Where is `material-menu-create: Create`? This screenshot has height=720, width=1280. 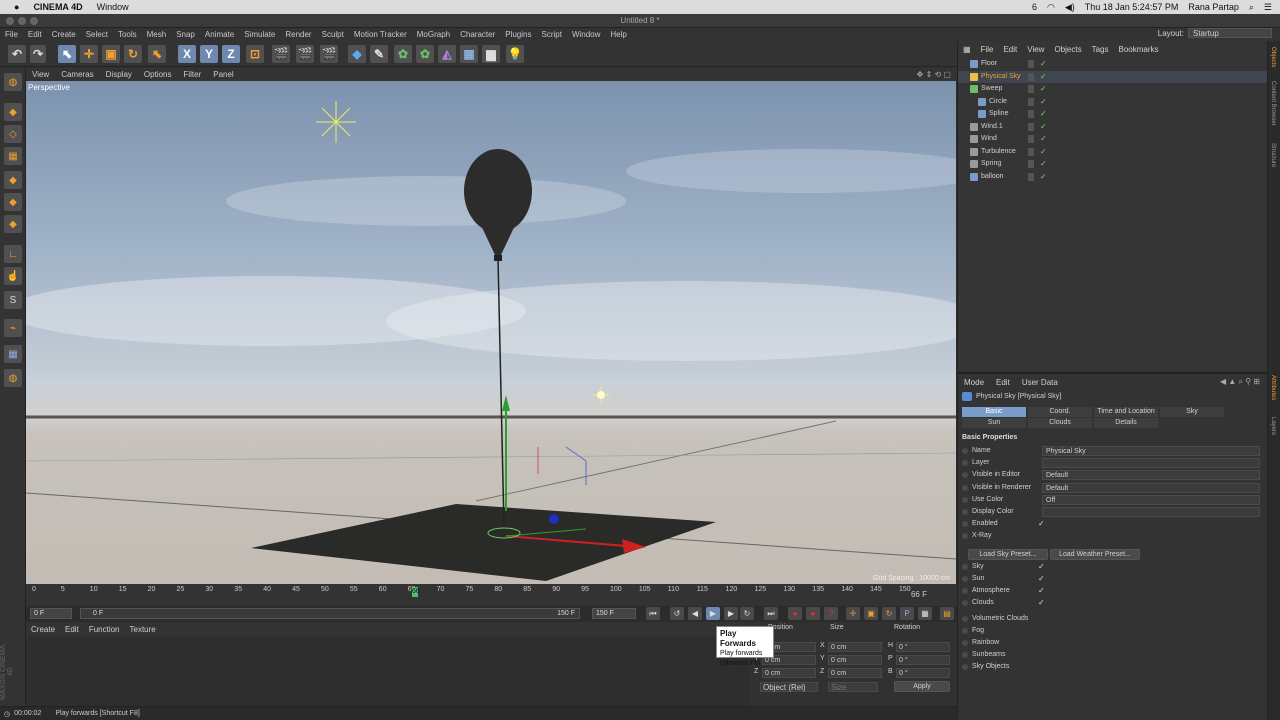
material-menu-create: Create is located at coordinates (43, 629).